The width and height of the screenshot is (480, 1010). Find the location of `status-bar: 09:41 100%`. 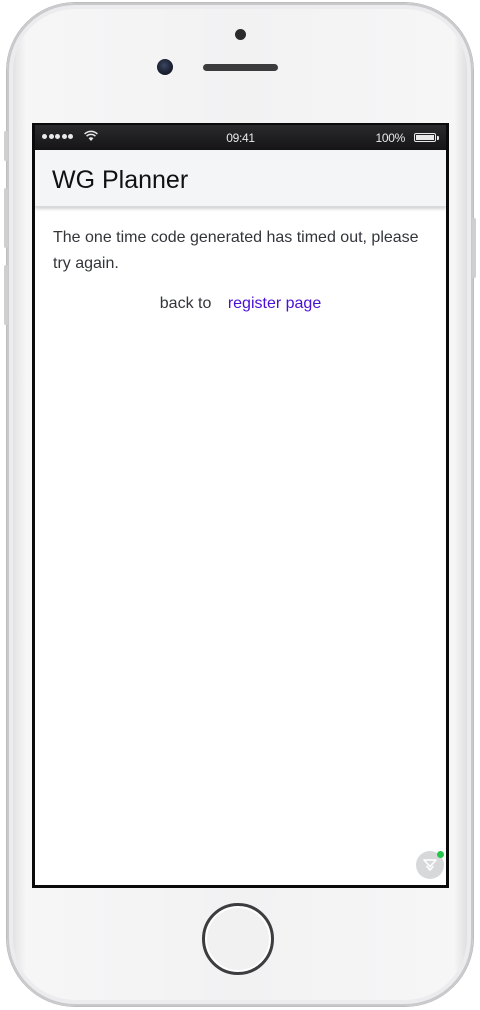

status-bar: 09:41 100% is located at coordinates (240, 137).